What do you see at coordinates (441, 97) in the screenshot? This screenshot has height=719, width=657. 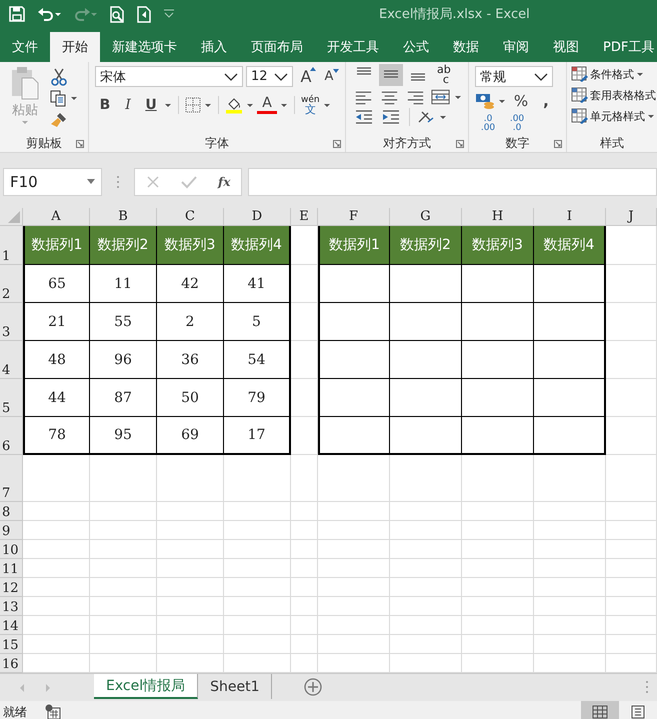 I see `merge-center-icon` at bounding box center [441, 97].